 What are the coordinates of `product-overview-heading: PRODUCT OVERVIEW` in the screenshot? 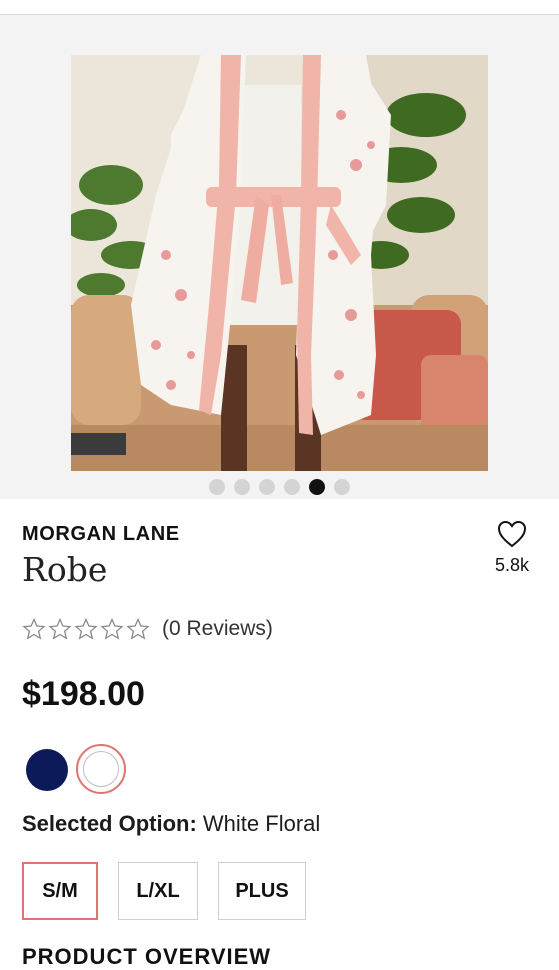 It's located at (146, 957).